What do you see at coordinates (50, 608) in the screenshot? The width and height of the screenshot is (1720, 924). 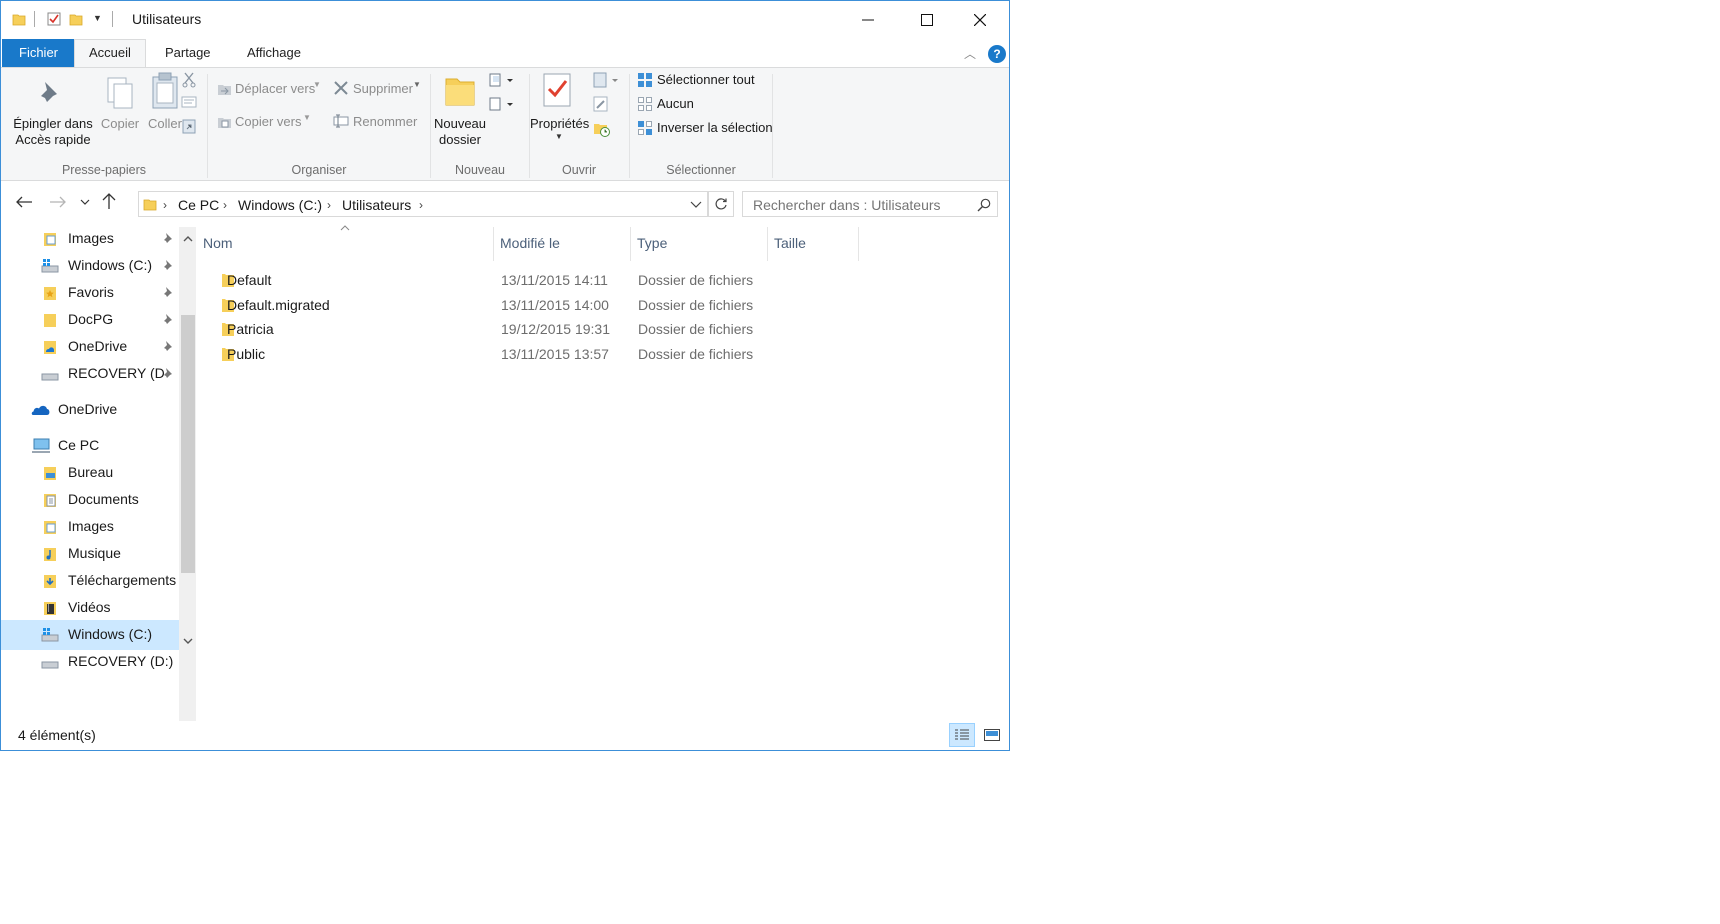 I see `videos-folder-icon` at bounding box center [50, 608].